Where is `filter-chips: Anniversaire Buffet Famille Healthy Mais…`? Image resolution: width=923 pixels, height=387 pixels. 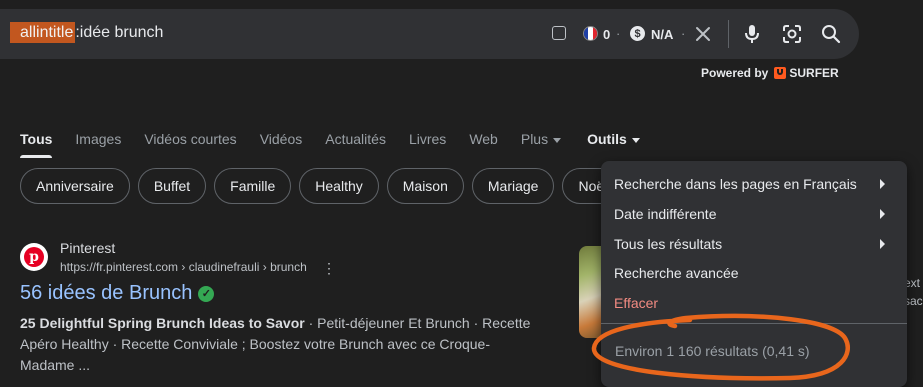 filter-chips: Anniversaire Buffet Famille Healthy Mais… is located at coordinates (325, 186).